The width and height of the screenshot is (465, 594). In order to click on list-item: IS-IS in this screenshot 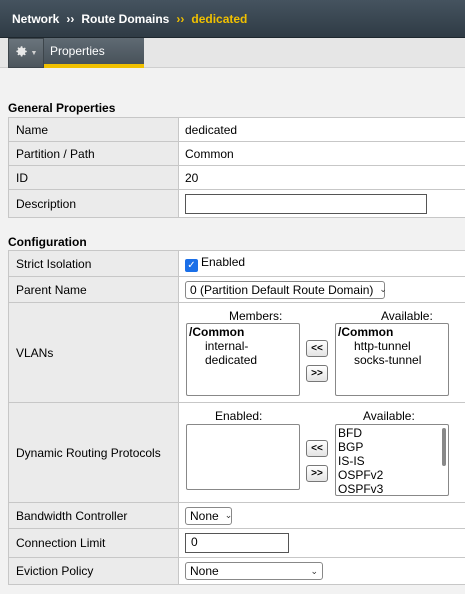, I will do `click(392, 461)`.